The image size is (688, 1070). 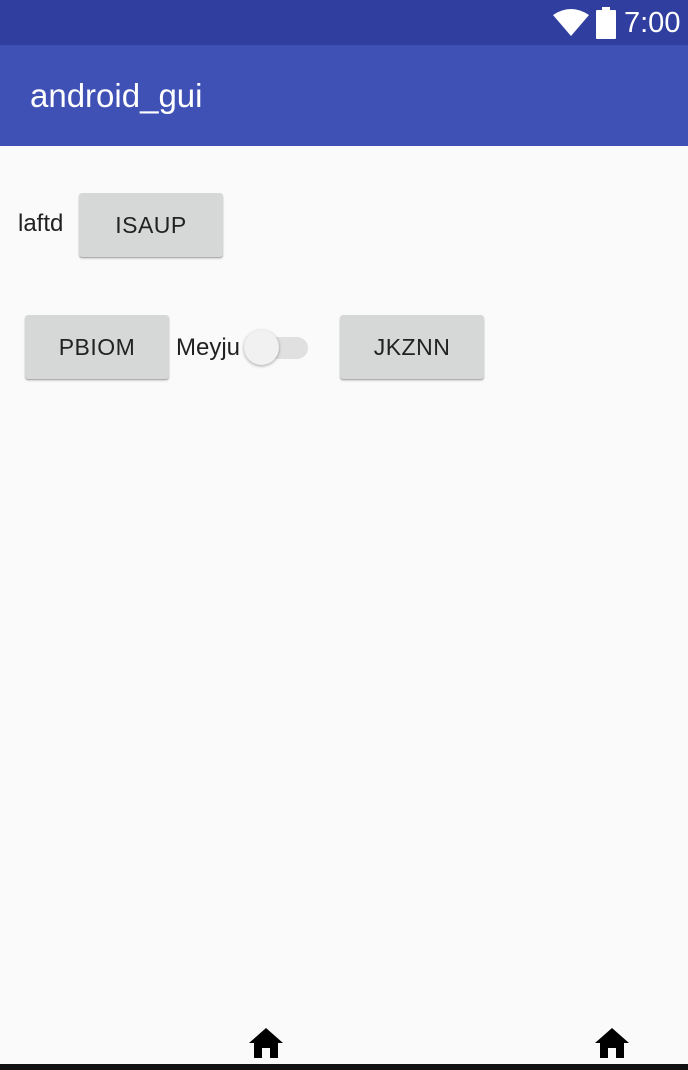 What do you see at coordinates (344, 22) in the screenshot?
I see `status-bar: 7:00` at bounding box center [344, 22].